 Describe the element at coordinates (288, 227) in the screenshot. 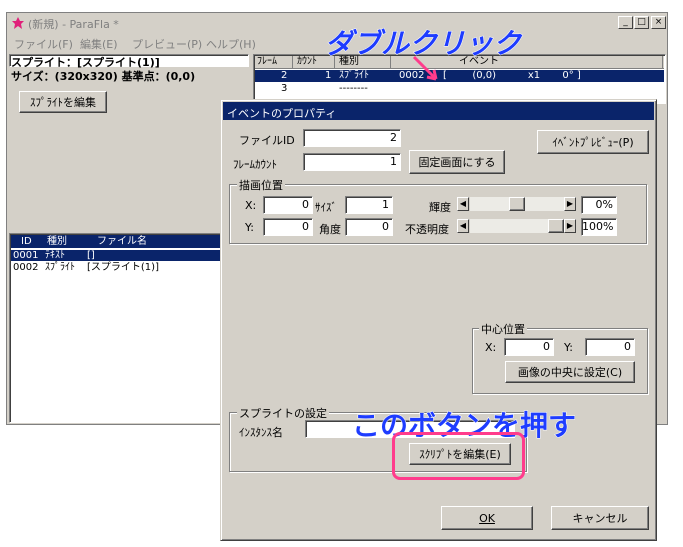

I see `draw-y-field: 0` at that location.